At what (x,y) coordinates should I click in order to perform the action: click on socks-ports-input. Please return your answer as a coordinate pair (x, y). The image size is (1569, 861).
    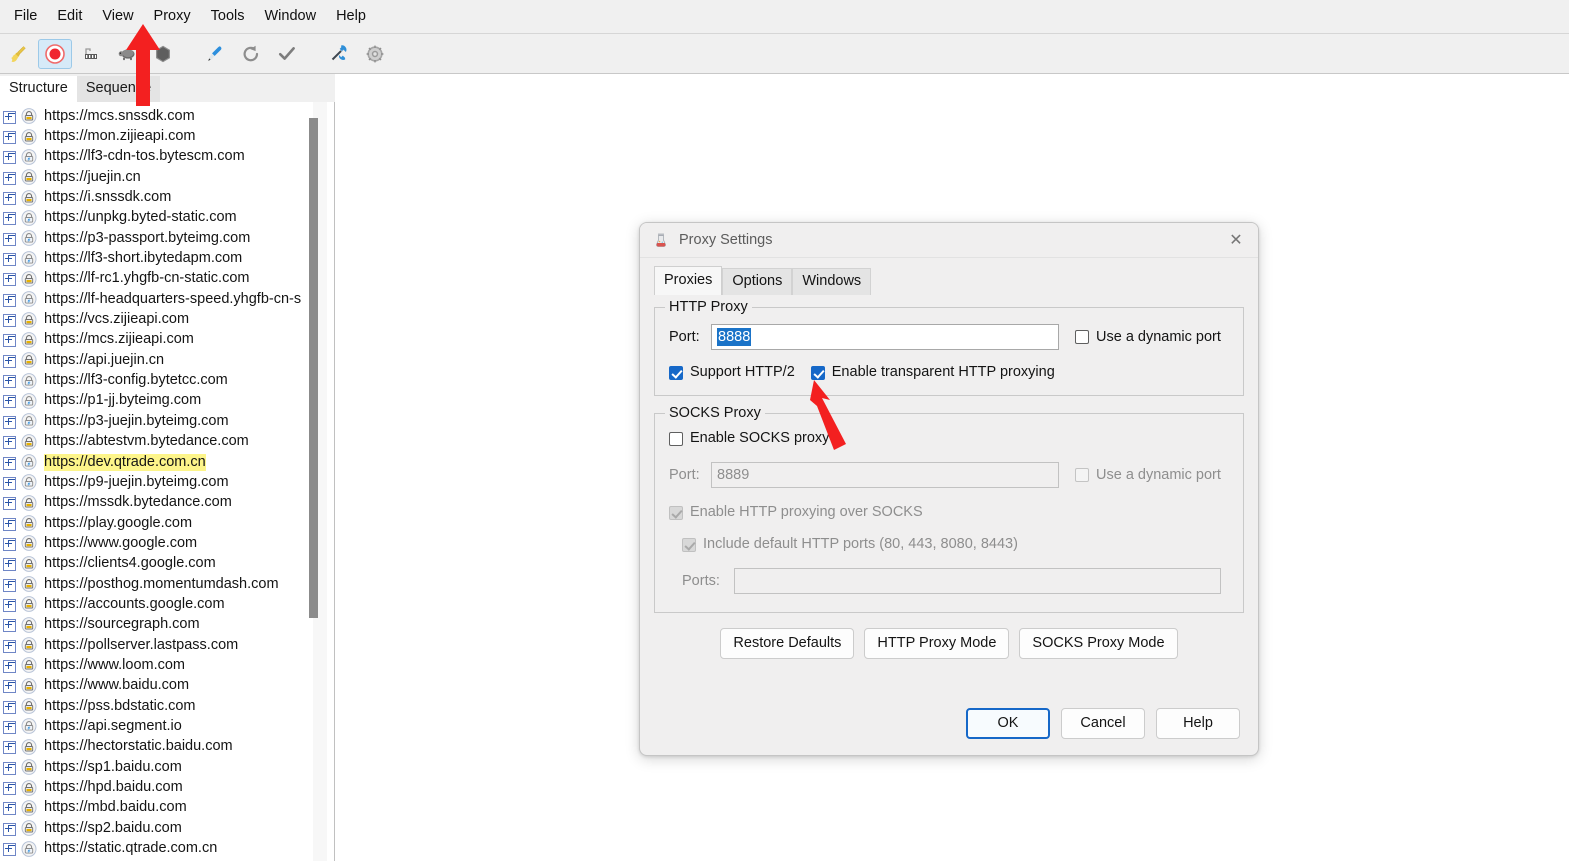
    Looking at the image, I should click on (977, 581).